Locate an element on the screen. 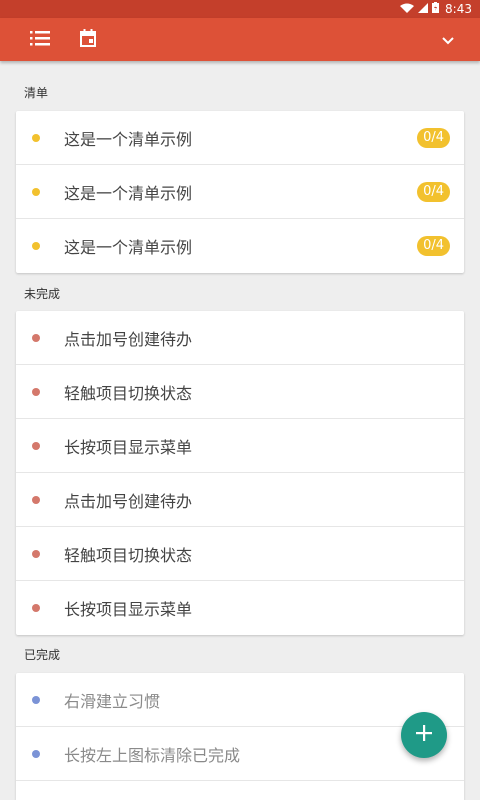 The image size is (480, 800). chevron-down-icon is located at coordinates (448, 39).